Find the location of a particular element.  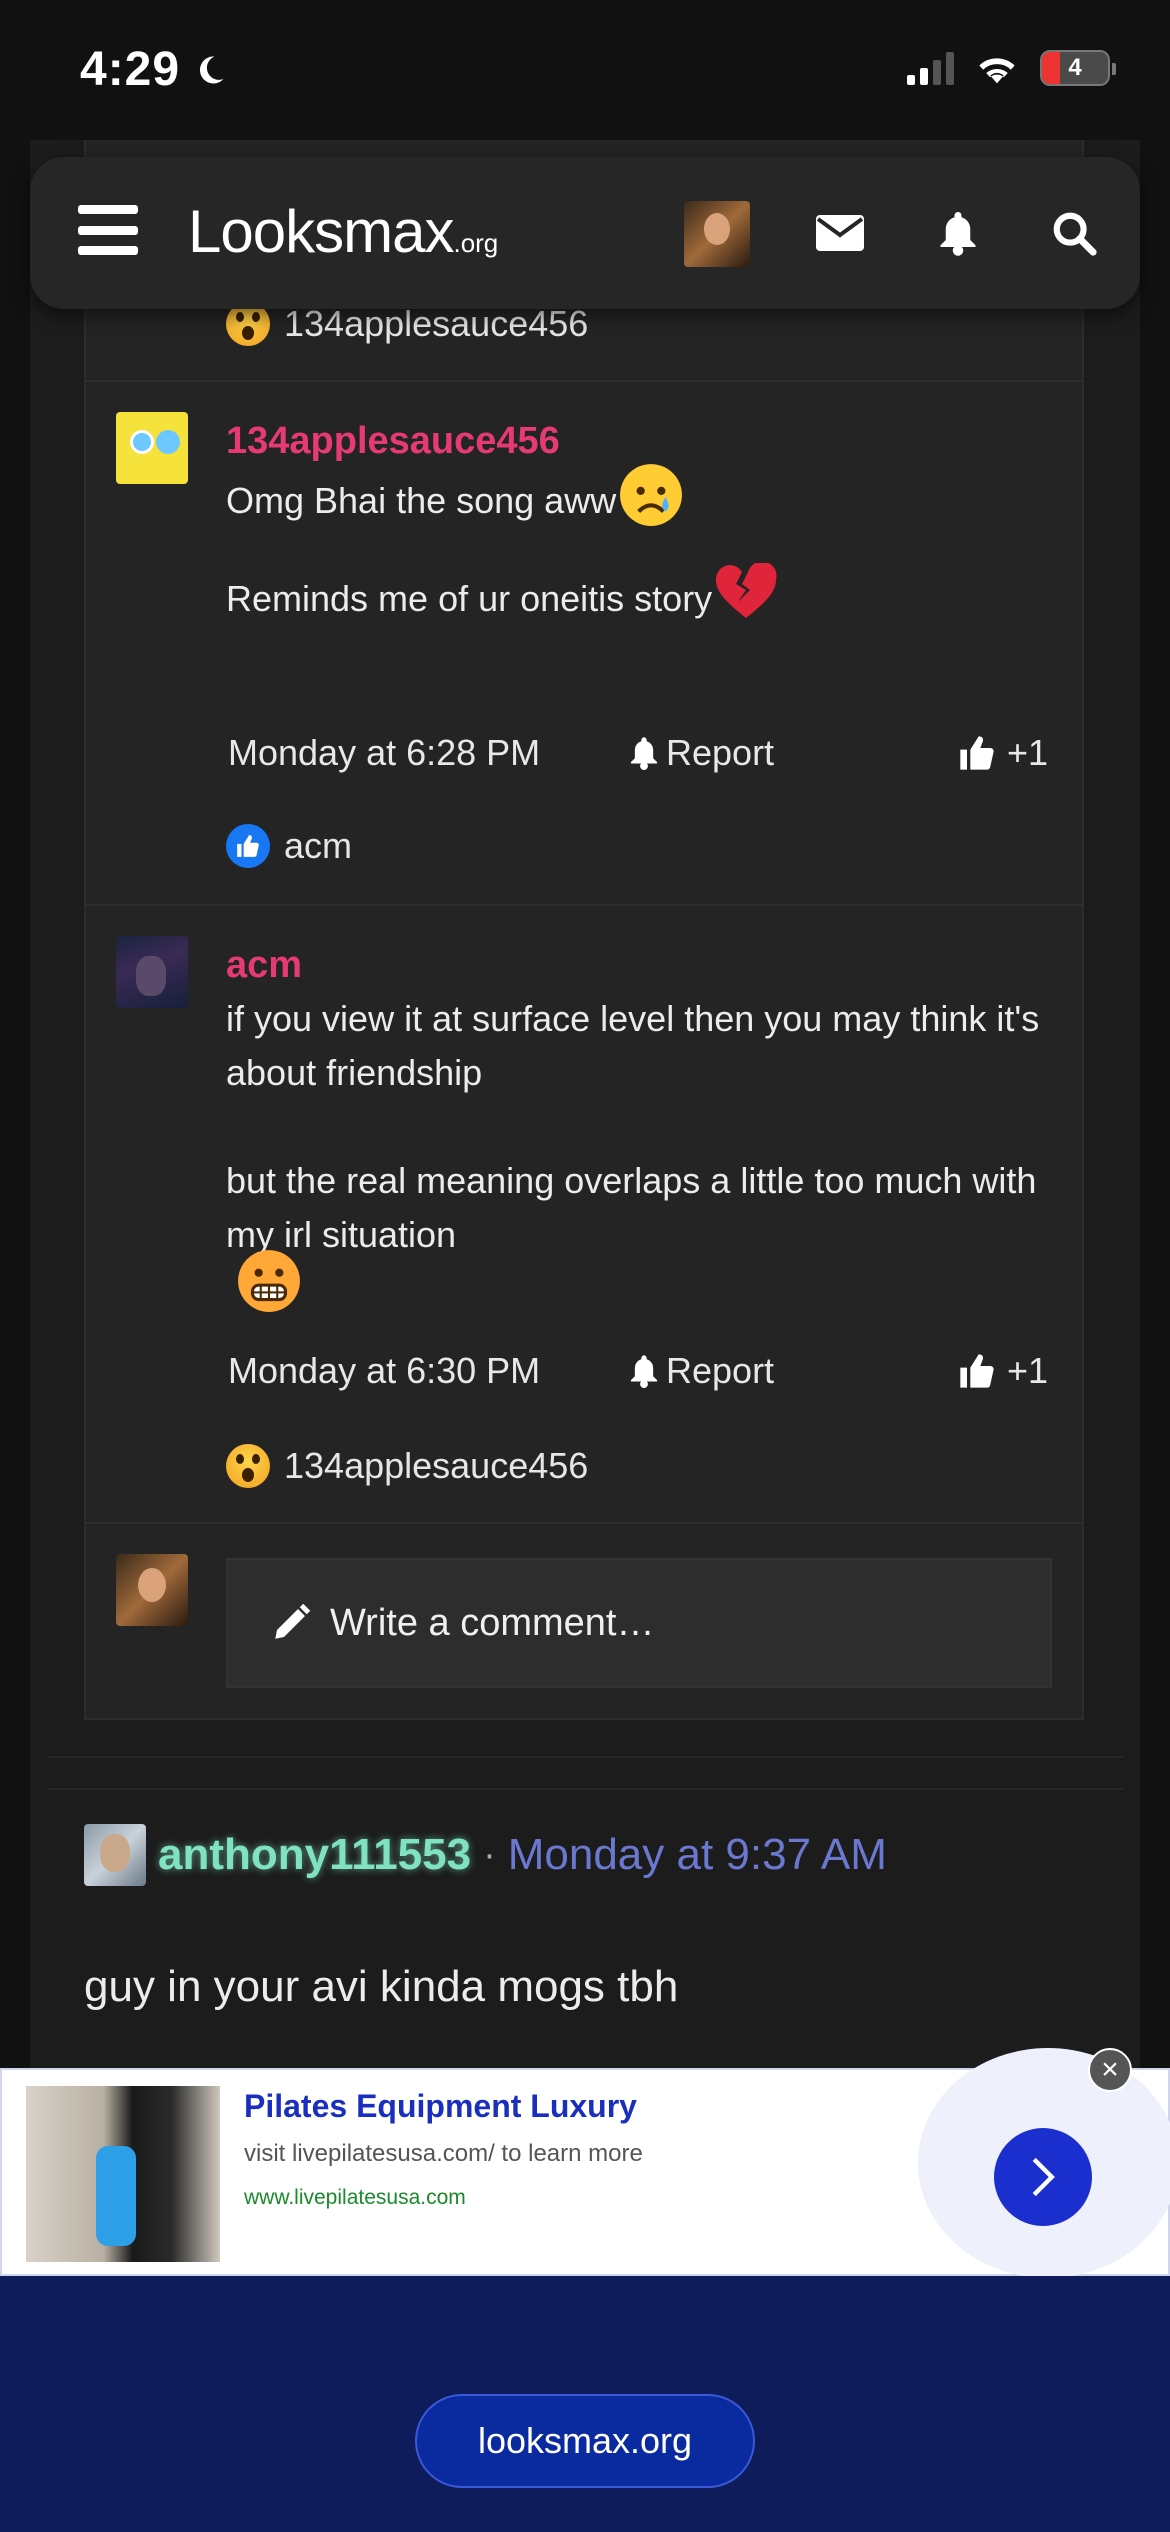

comment-meta: Monday at 6:30 PM Report +1 is located at coordinates (638, 1371).